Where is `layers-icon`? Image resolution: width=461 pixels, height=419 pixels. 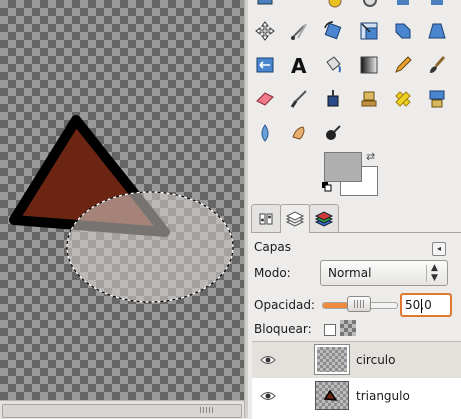 layers-icon is located at coordinates (295, 219).